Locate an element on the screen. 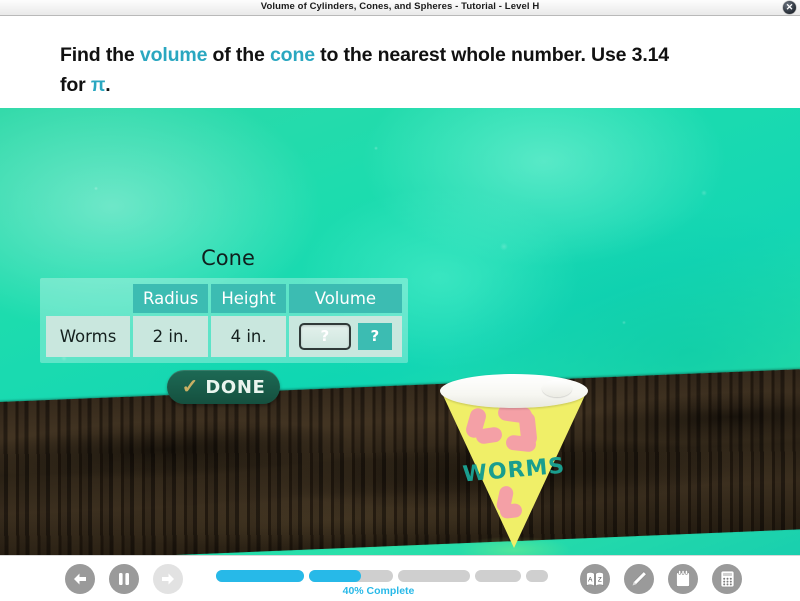  row-label-worms: Worms is located at coordinates (88, 336).